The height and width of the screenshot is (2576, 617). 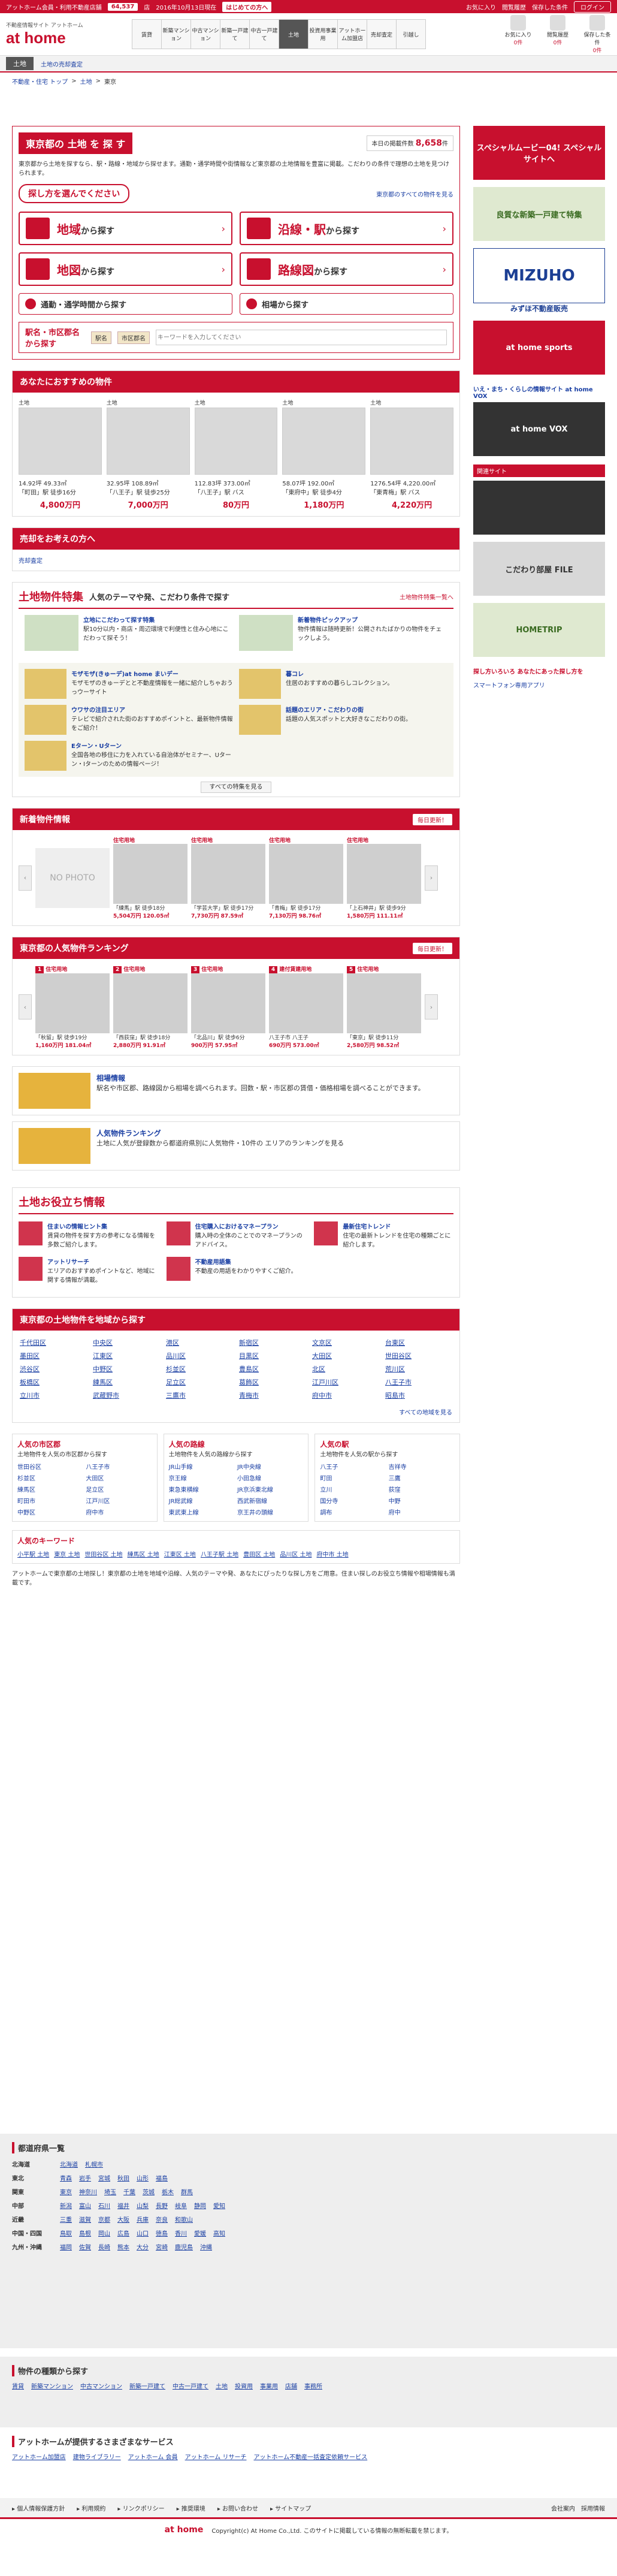 I want to click on feature-tile: 新着物件ピックアップ 物件情報は随時更新！公開されたばかりの物件をチェックしよう。, so click(x=343, y=633).